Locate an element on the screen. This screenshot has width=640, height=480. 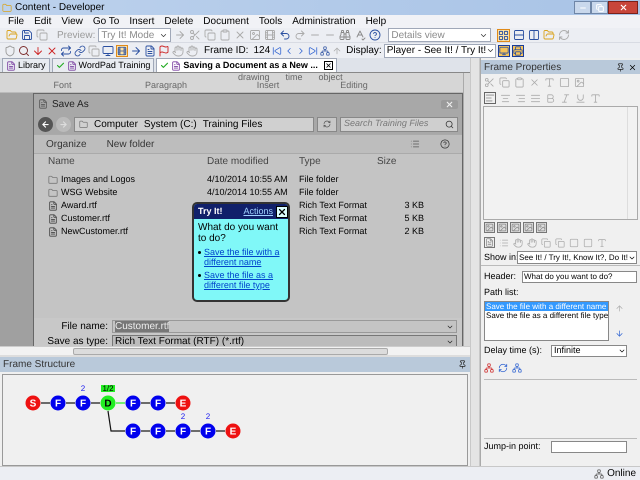
minimize-button is located at coordinates (582, 7).